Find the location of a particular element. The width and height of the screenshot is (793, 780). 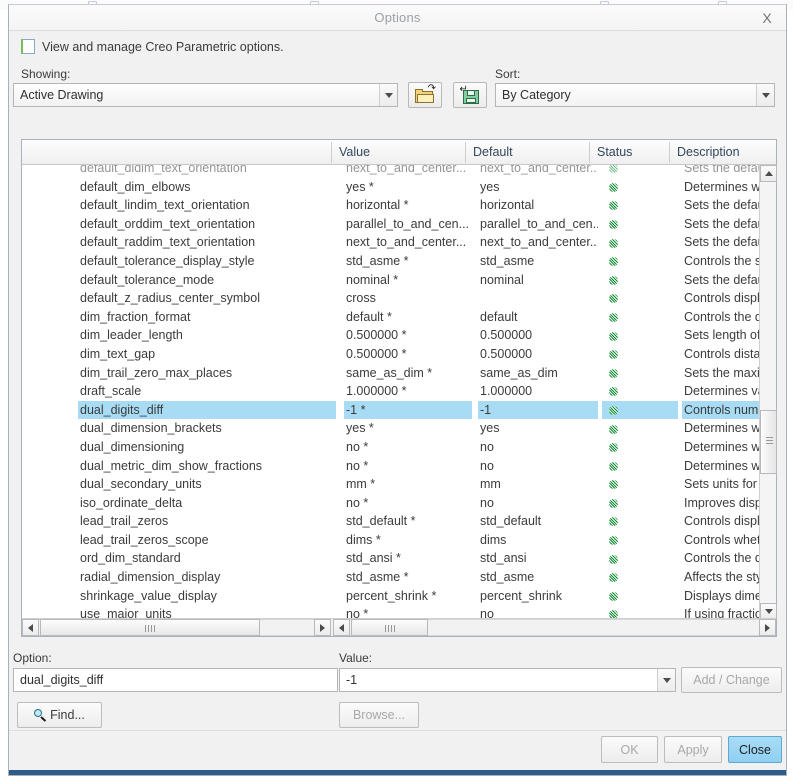

scroll-up-button is located at coordinates (768, 173).